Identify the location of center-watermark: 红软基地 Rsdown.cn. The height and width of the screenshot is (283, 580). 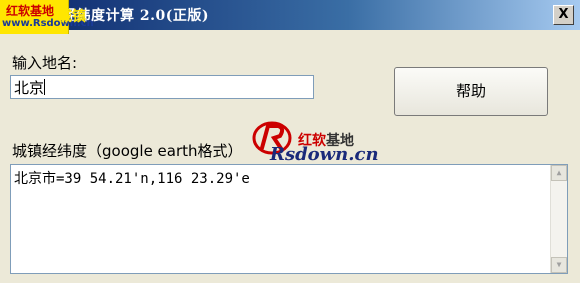
(313, 140).